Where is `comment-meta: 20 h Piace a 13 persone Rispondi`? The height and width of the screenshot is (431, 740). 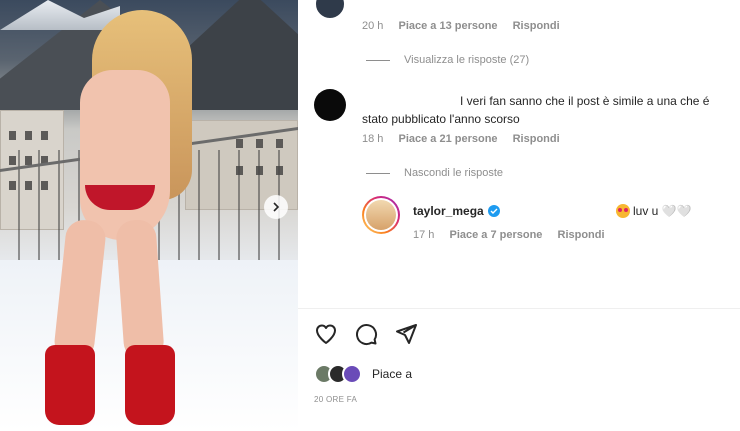 comment-meta: 20 h Piace a 13 persone Rispondi is located at coordinates (467, 26).